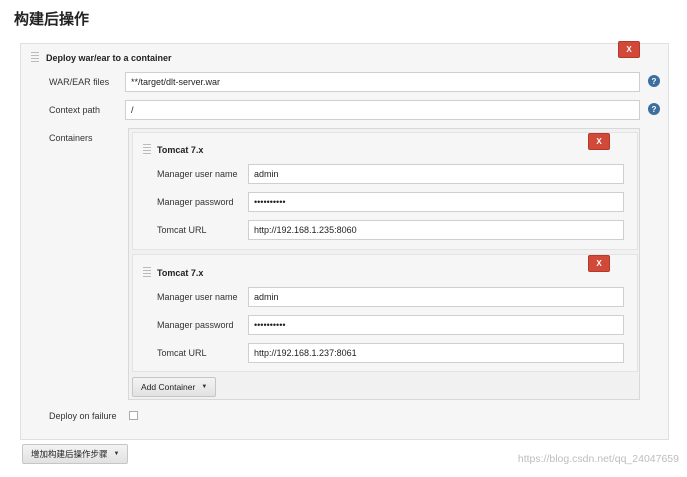  What do you see at coordinates (75, 110) in the screenshot?
I see `context-path-label: Context path` at bounding box center [75, 110].